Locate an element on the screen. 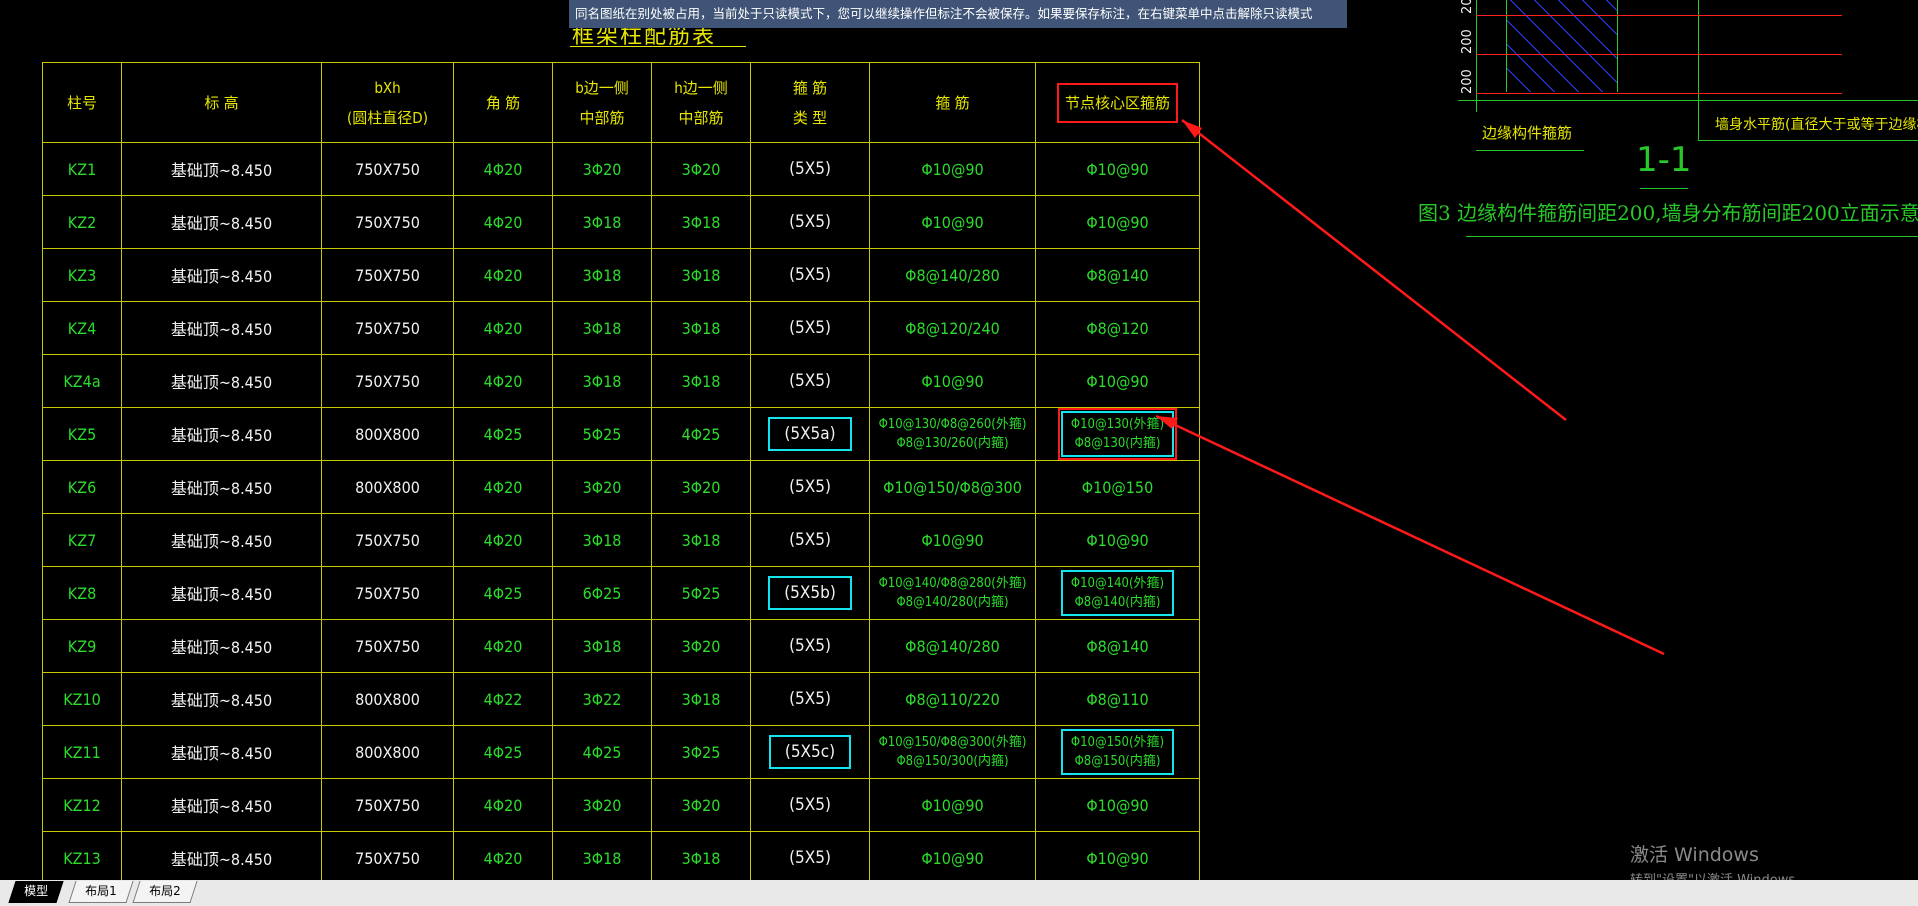 This screenshot has width=1918, height=906. tab-layout2-label: 布局2 is located at coordinates (165, 891).